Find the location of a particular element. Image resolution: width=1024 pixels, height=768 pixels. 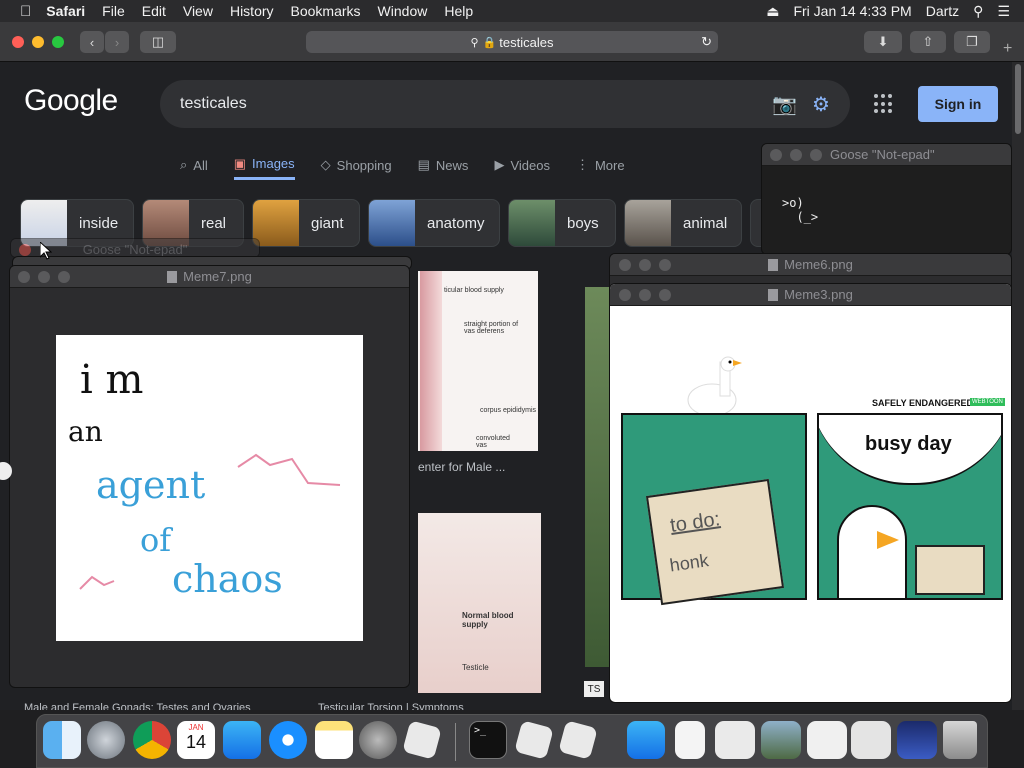

terminal-icon: >_ is located at coordinates (488, 740).